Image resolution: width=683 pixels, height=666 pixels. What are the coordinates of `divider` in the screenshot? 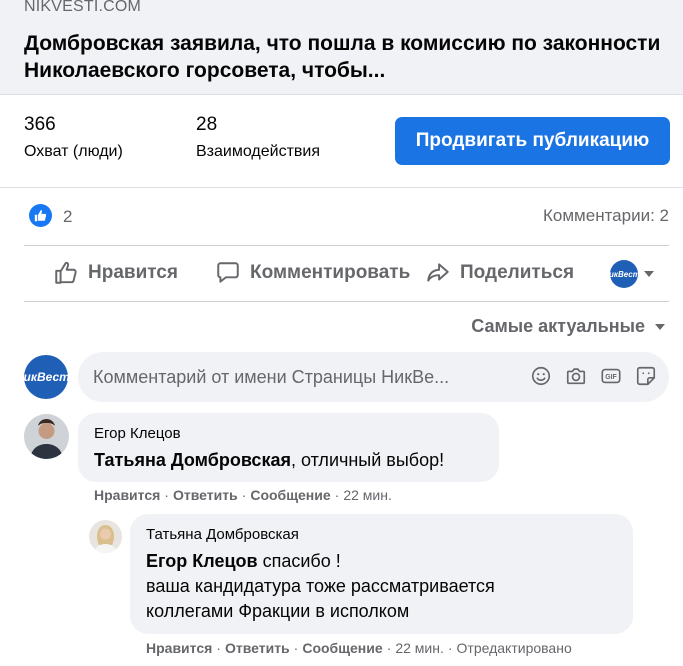 It's located at (346, 301).